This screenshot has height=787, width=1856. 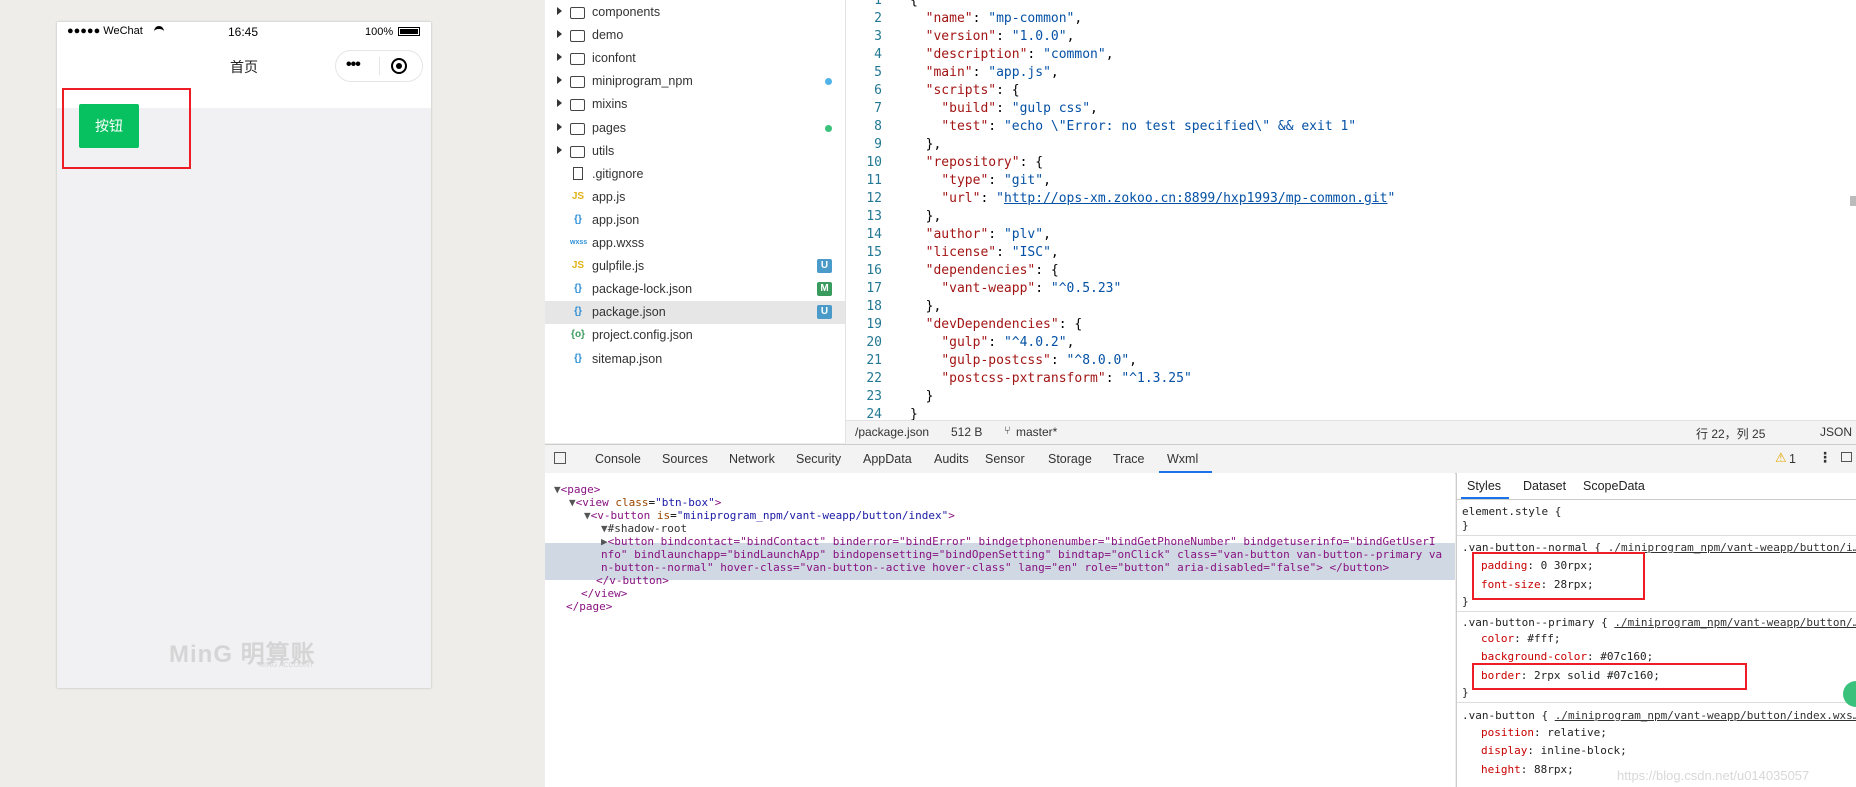 What do you see at coordinates (964, 325) in the screenshot?
I see `code-line: 19 "devDependencies": {` at bounding box center [964, 325].